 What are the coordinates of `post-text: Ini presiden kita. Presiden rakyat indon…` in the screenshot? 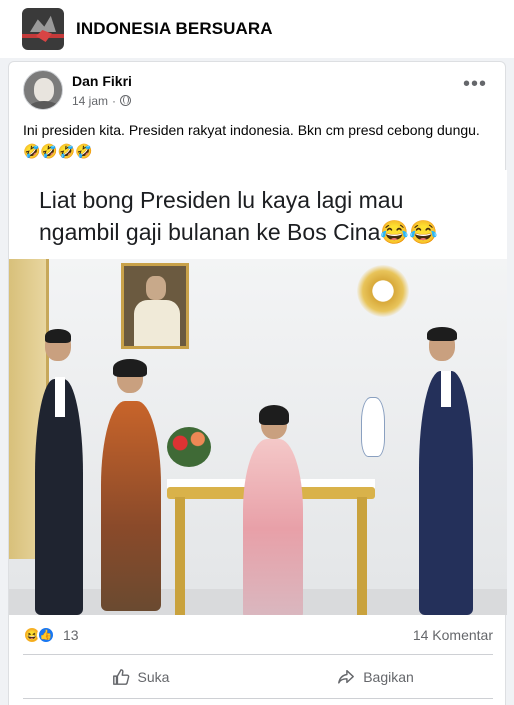 It's located at (251, 140).